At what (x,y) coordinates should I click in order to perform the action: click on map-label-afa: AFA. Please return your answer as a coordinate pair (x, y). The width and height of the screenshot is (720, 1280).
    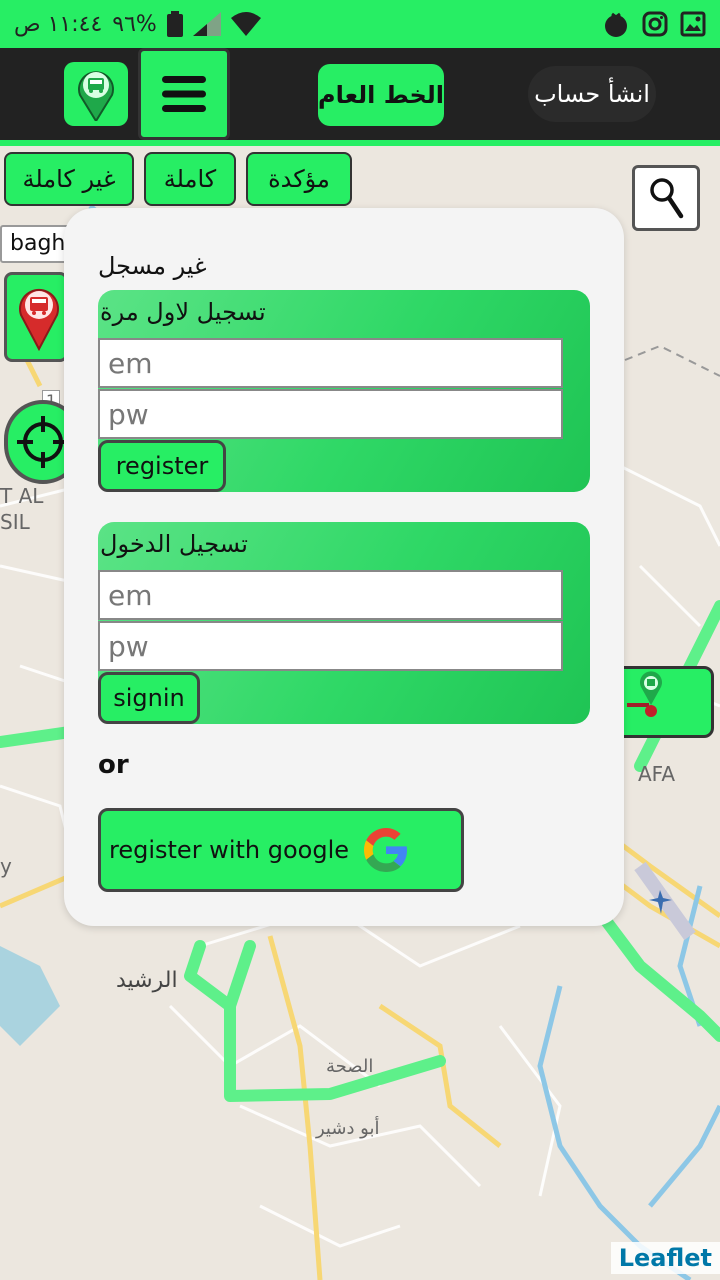
    Looking at the image, I should click on (657, 774).